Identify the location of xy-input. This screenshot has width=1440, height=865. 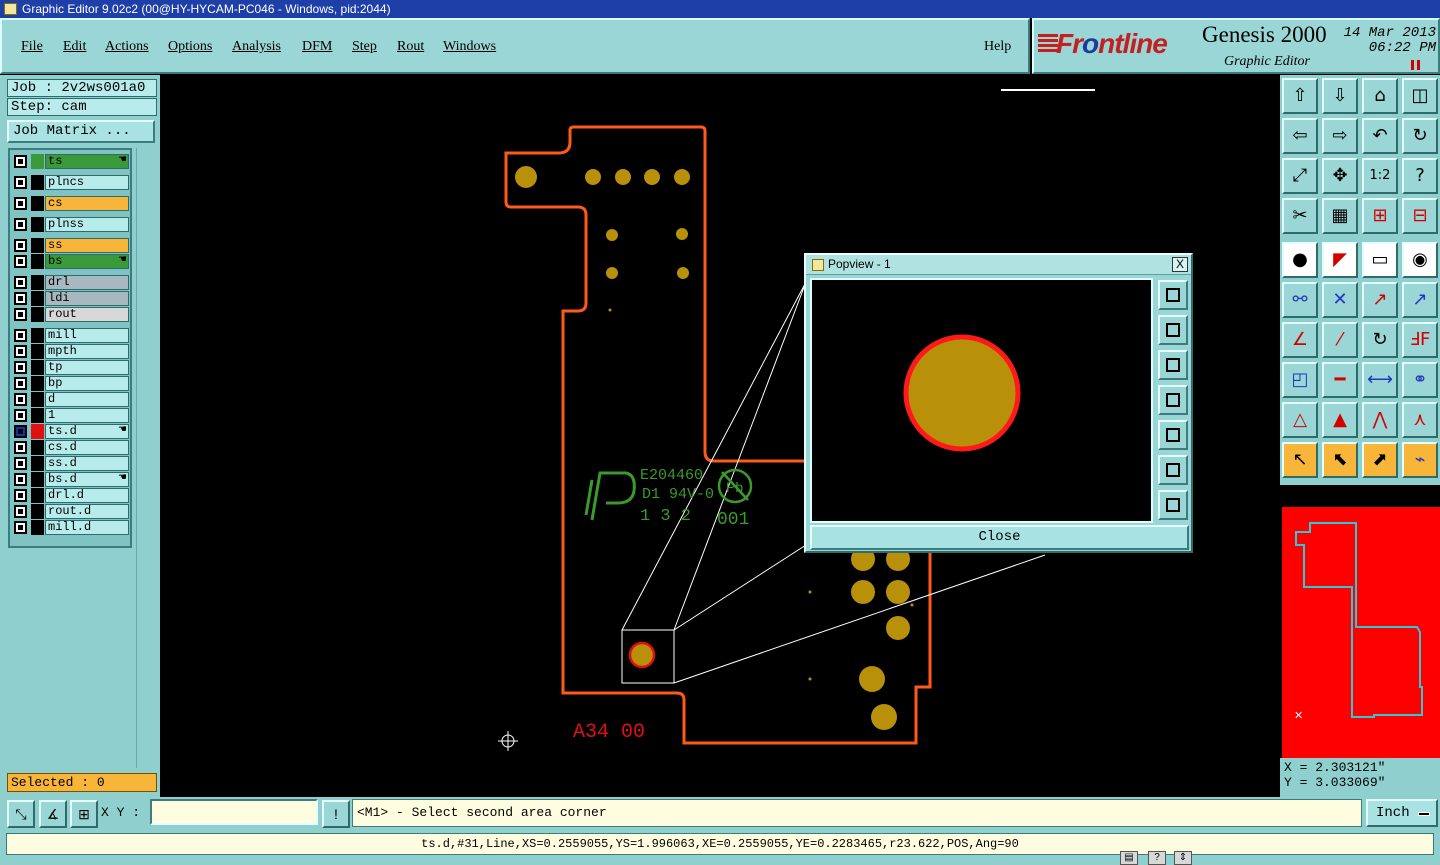
(234, 812).